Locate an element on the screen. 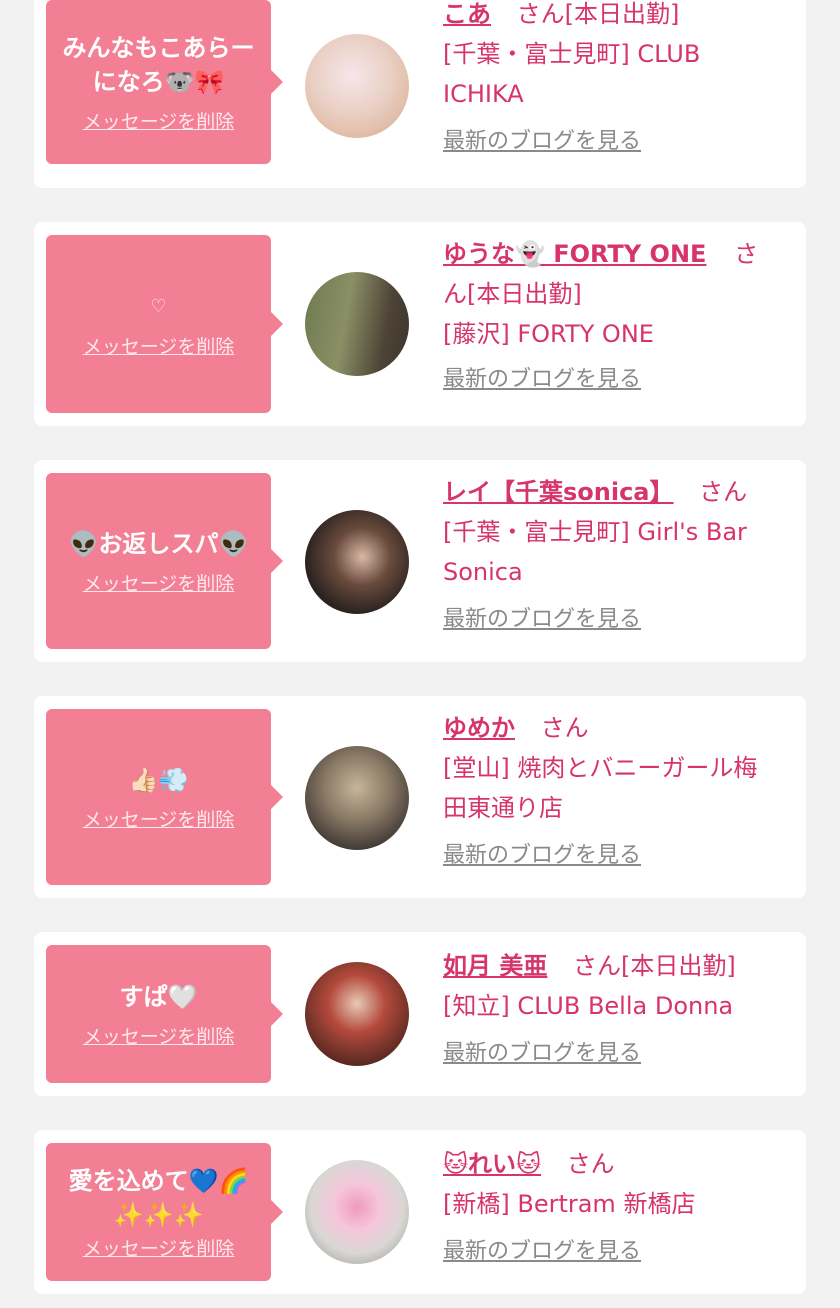  message-bubble: すぱ🤍 メッセージを削除 is located at coordinates (164, 1014).